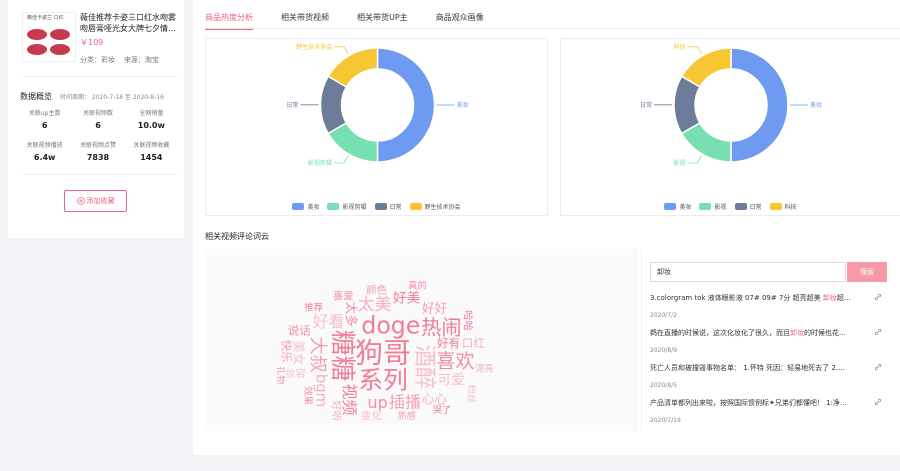 The image size is (900, 471). I want to click on comment-text-part: 3.colorgram tok 液体眼影液 07# 09# 7分 超亮超美, so click(736, 298).